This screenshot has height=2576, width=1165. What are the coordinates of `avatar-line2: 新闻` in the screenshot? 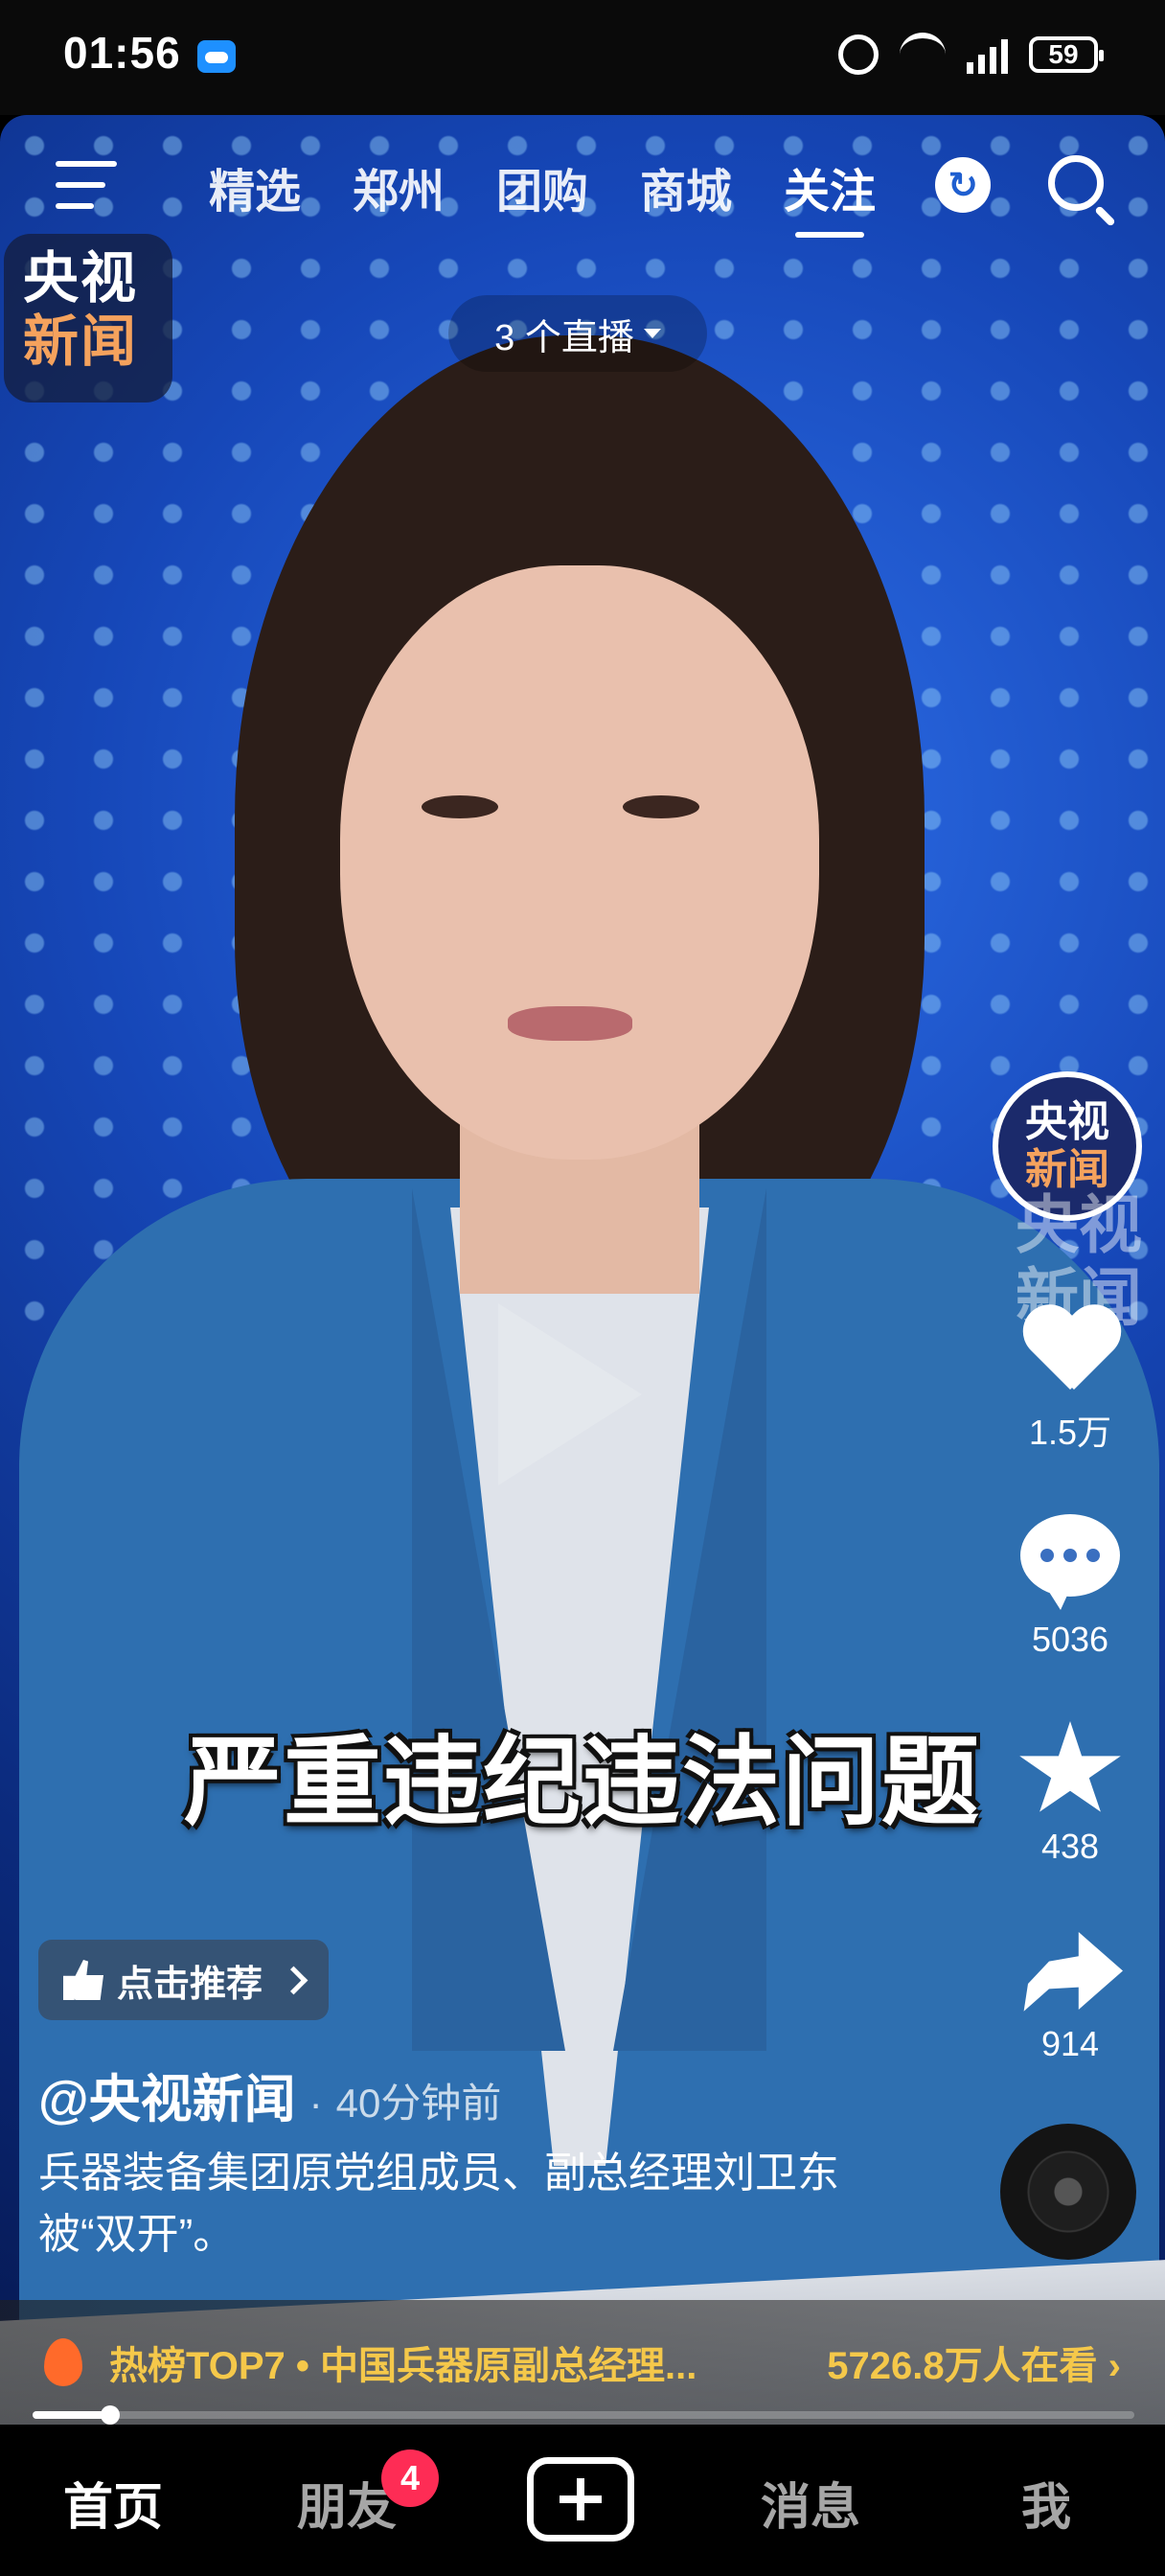 It's located at (1067, 1169).